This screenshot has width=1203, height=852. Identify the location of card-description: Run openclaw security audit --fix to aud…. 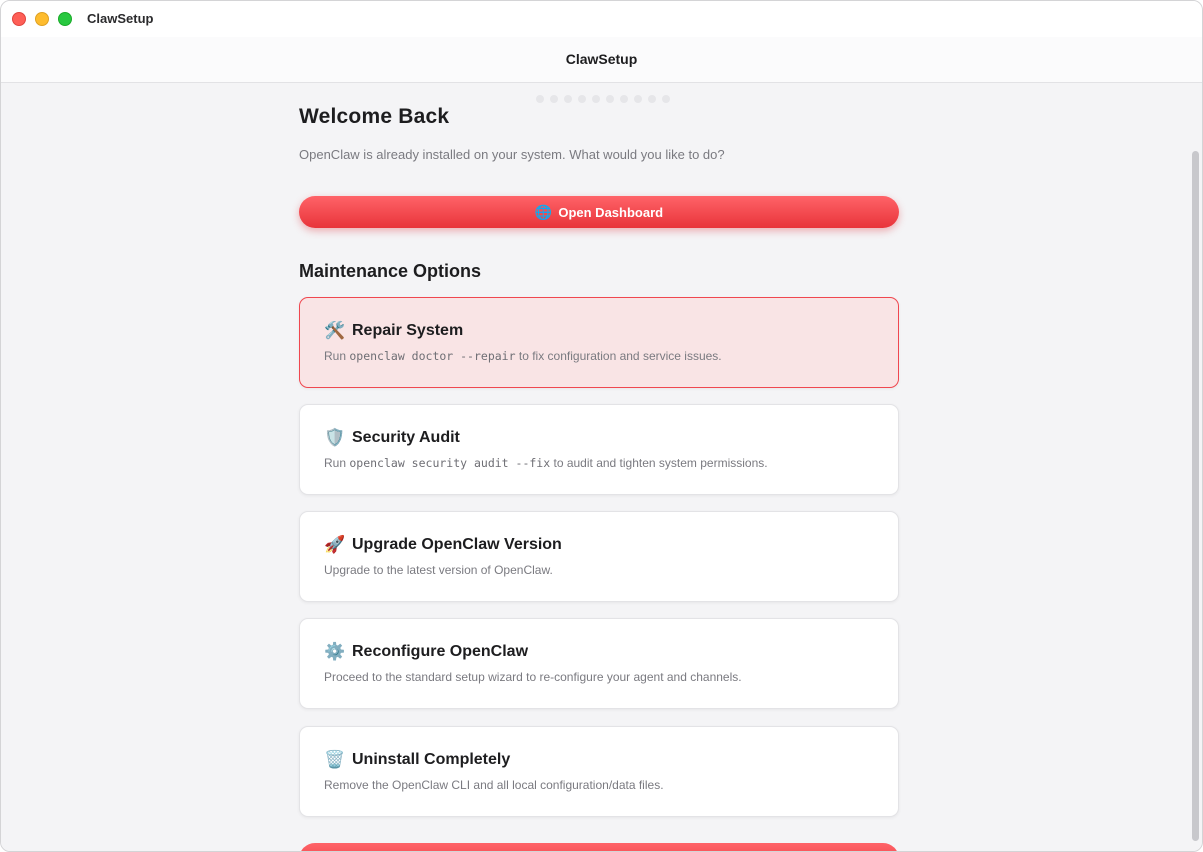
(546, 463).